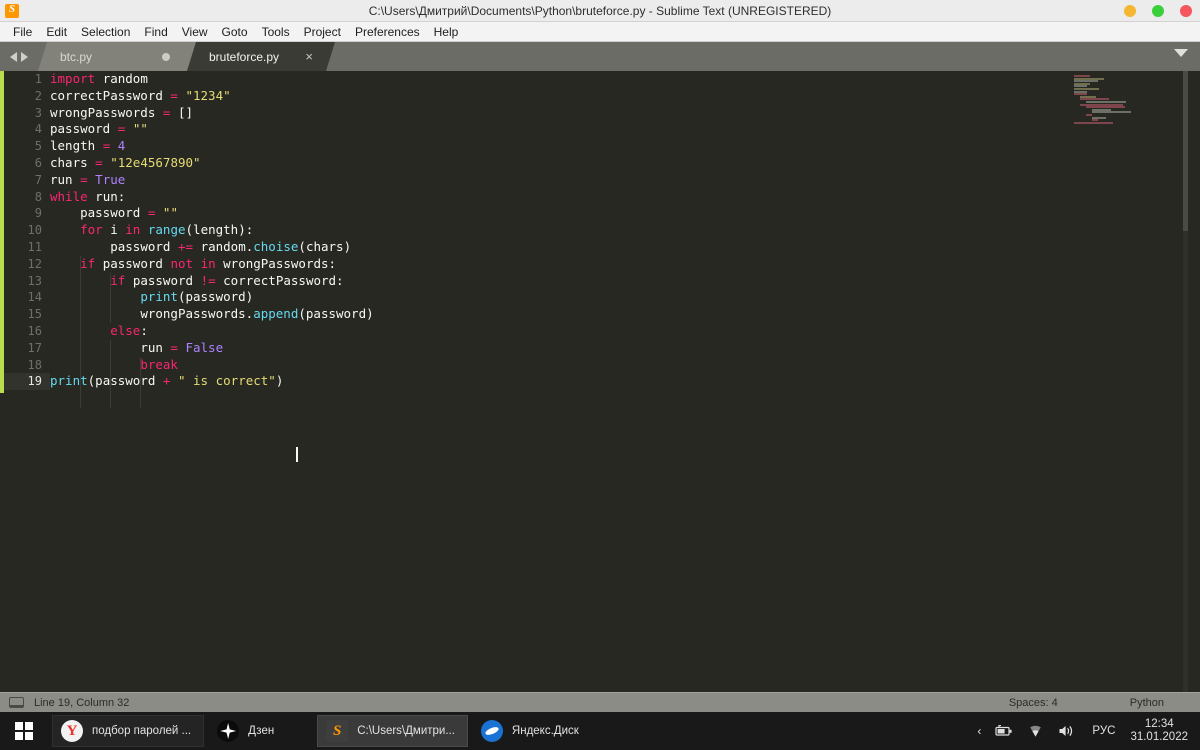  Describe the element at coordinates (38, 95) in the screenshot. I see `line-number: 2` at that location.